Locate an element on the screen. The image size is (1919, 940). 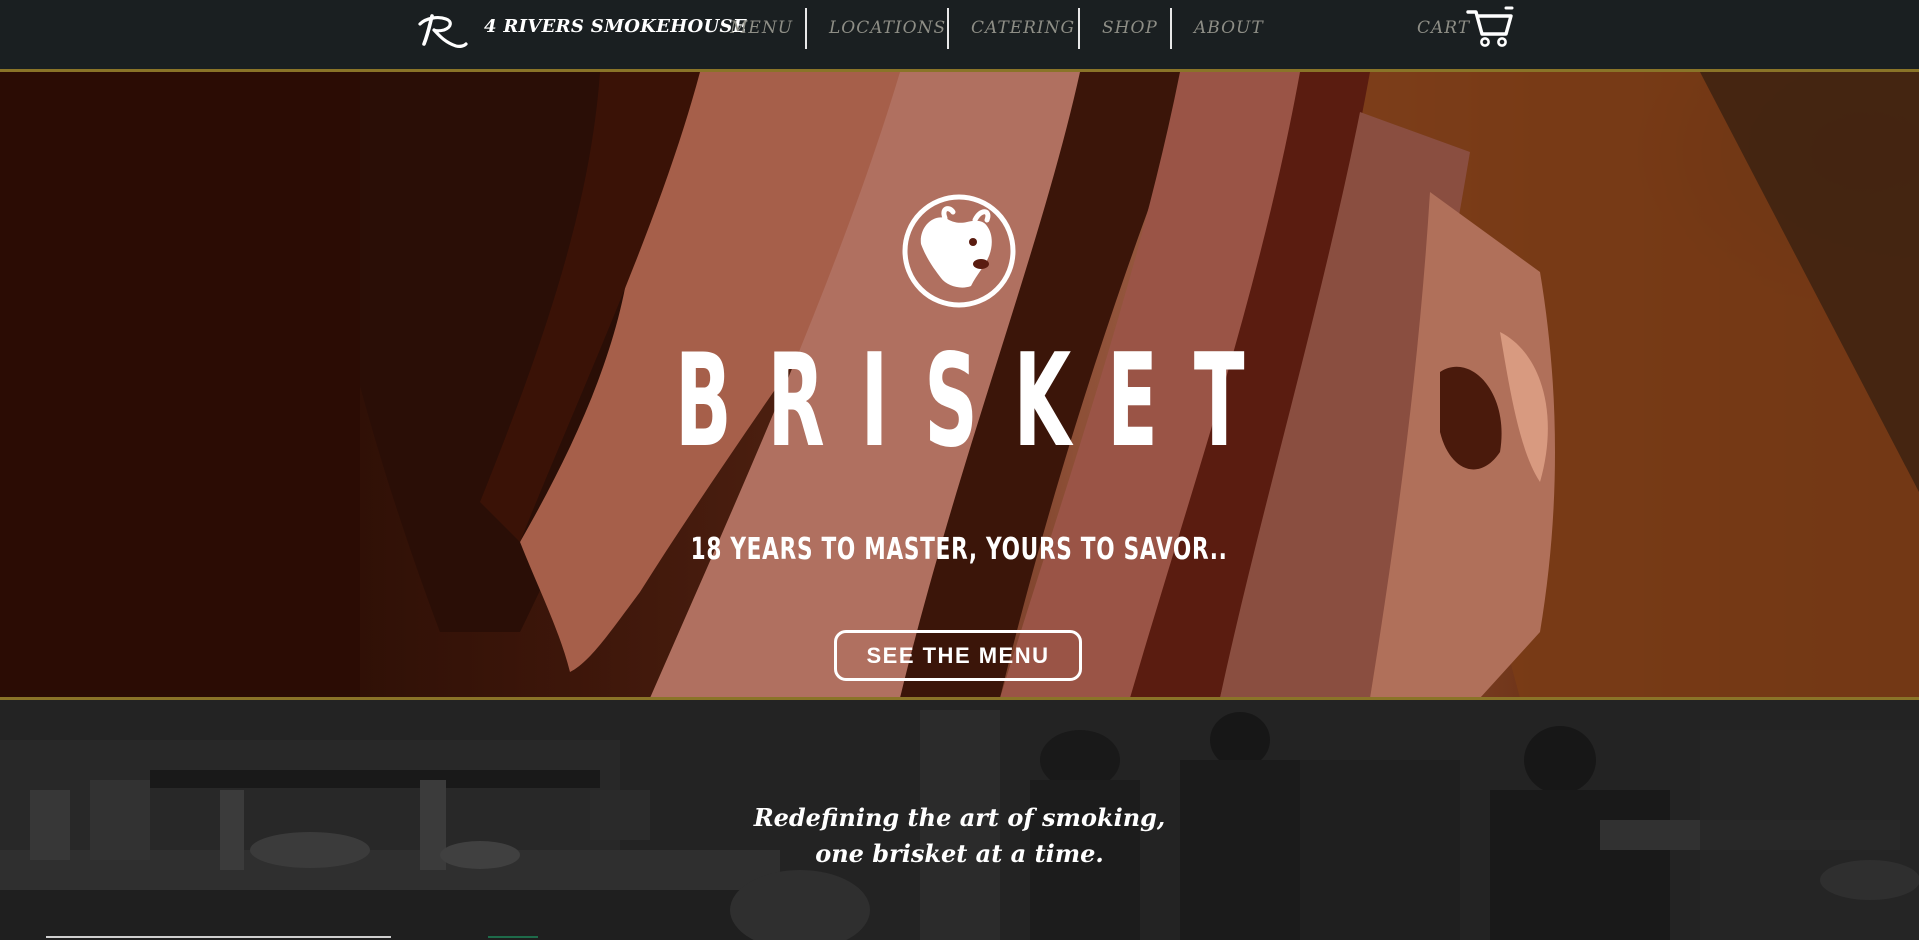
tagline-line-2: one brisket at a time. is located at coordinates (959, 853).